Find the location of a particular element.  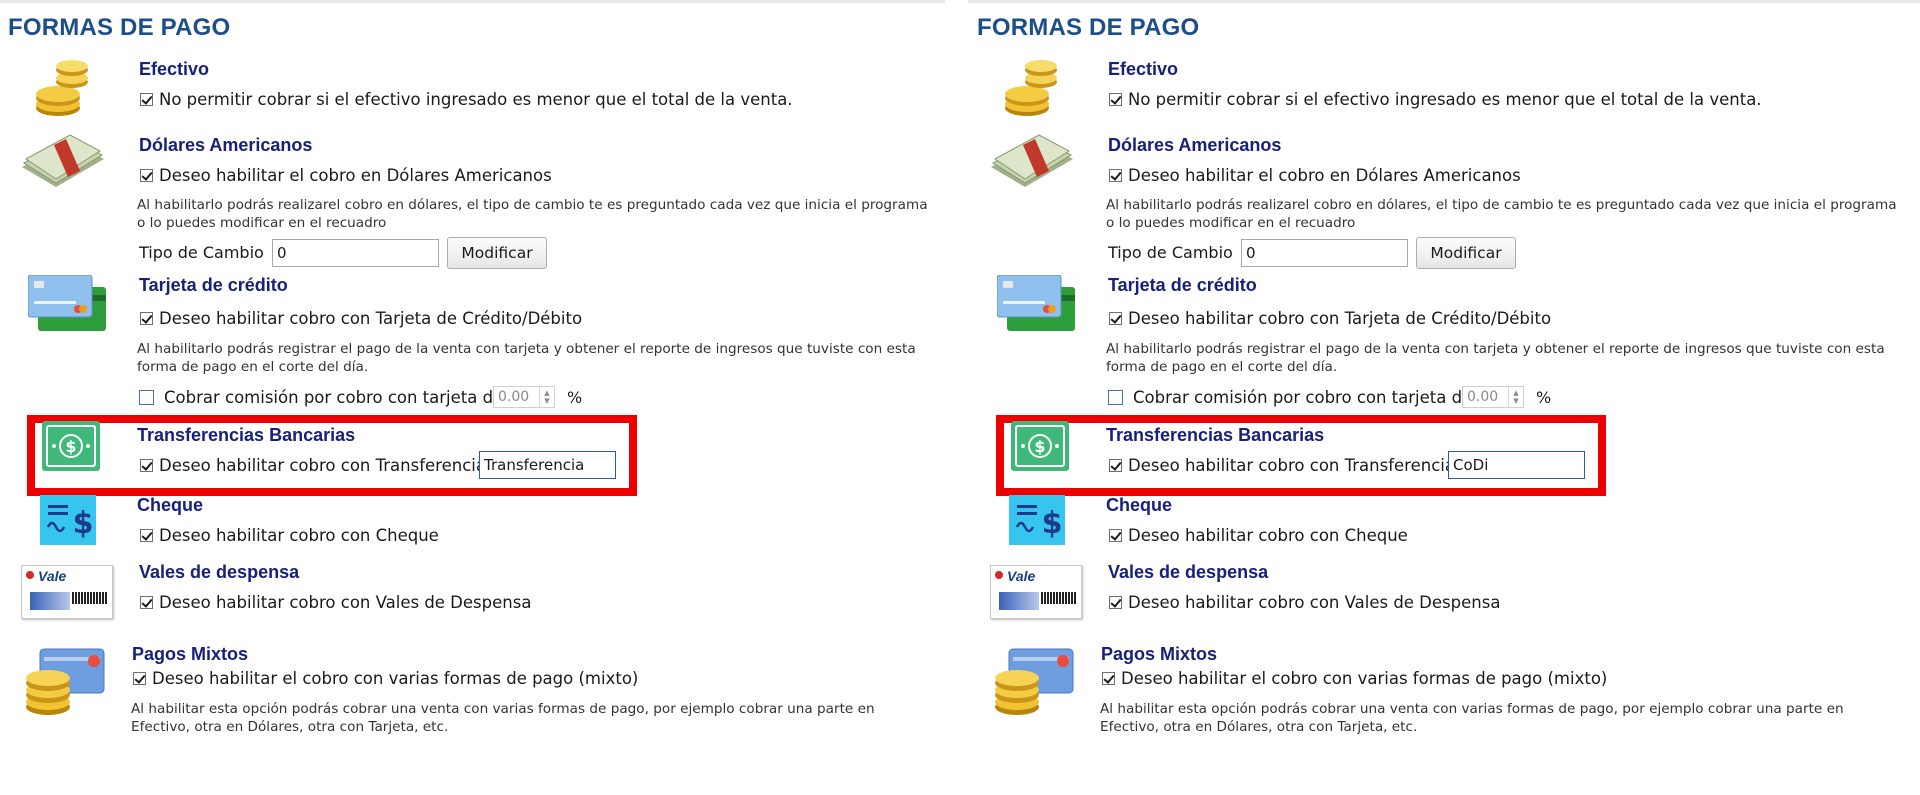

voucher-card-icon: Vale is located at coordinates (67, 592).